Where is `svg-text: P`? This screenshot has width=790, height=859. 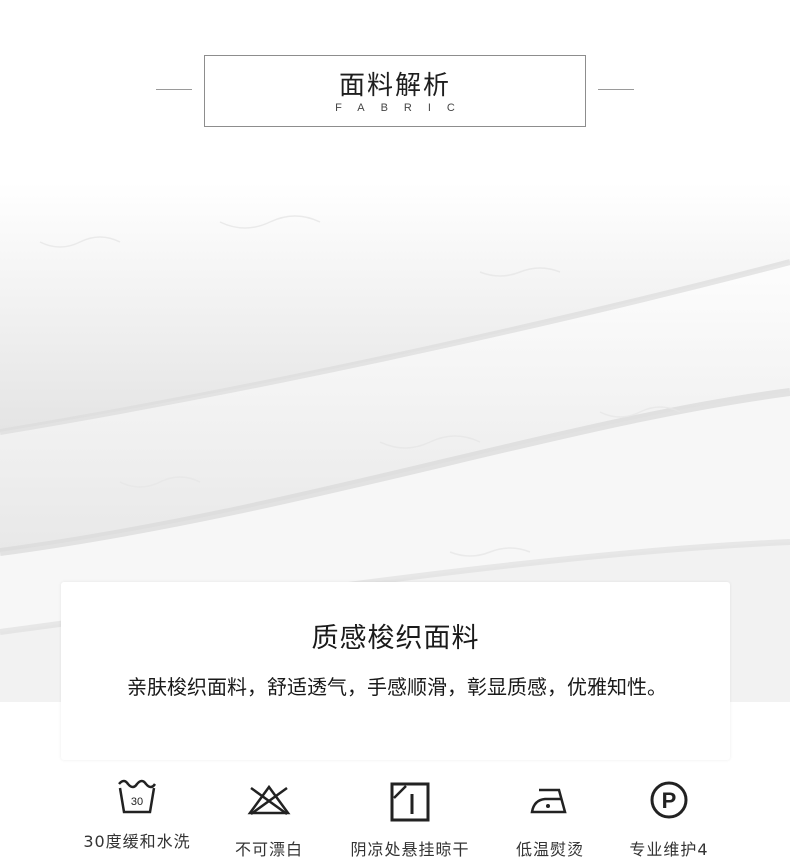 svg-text: P is located at coordinates (669, 800).